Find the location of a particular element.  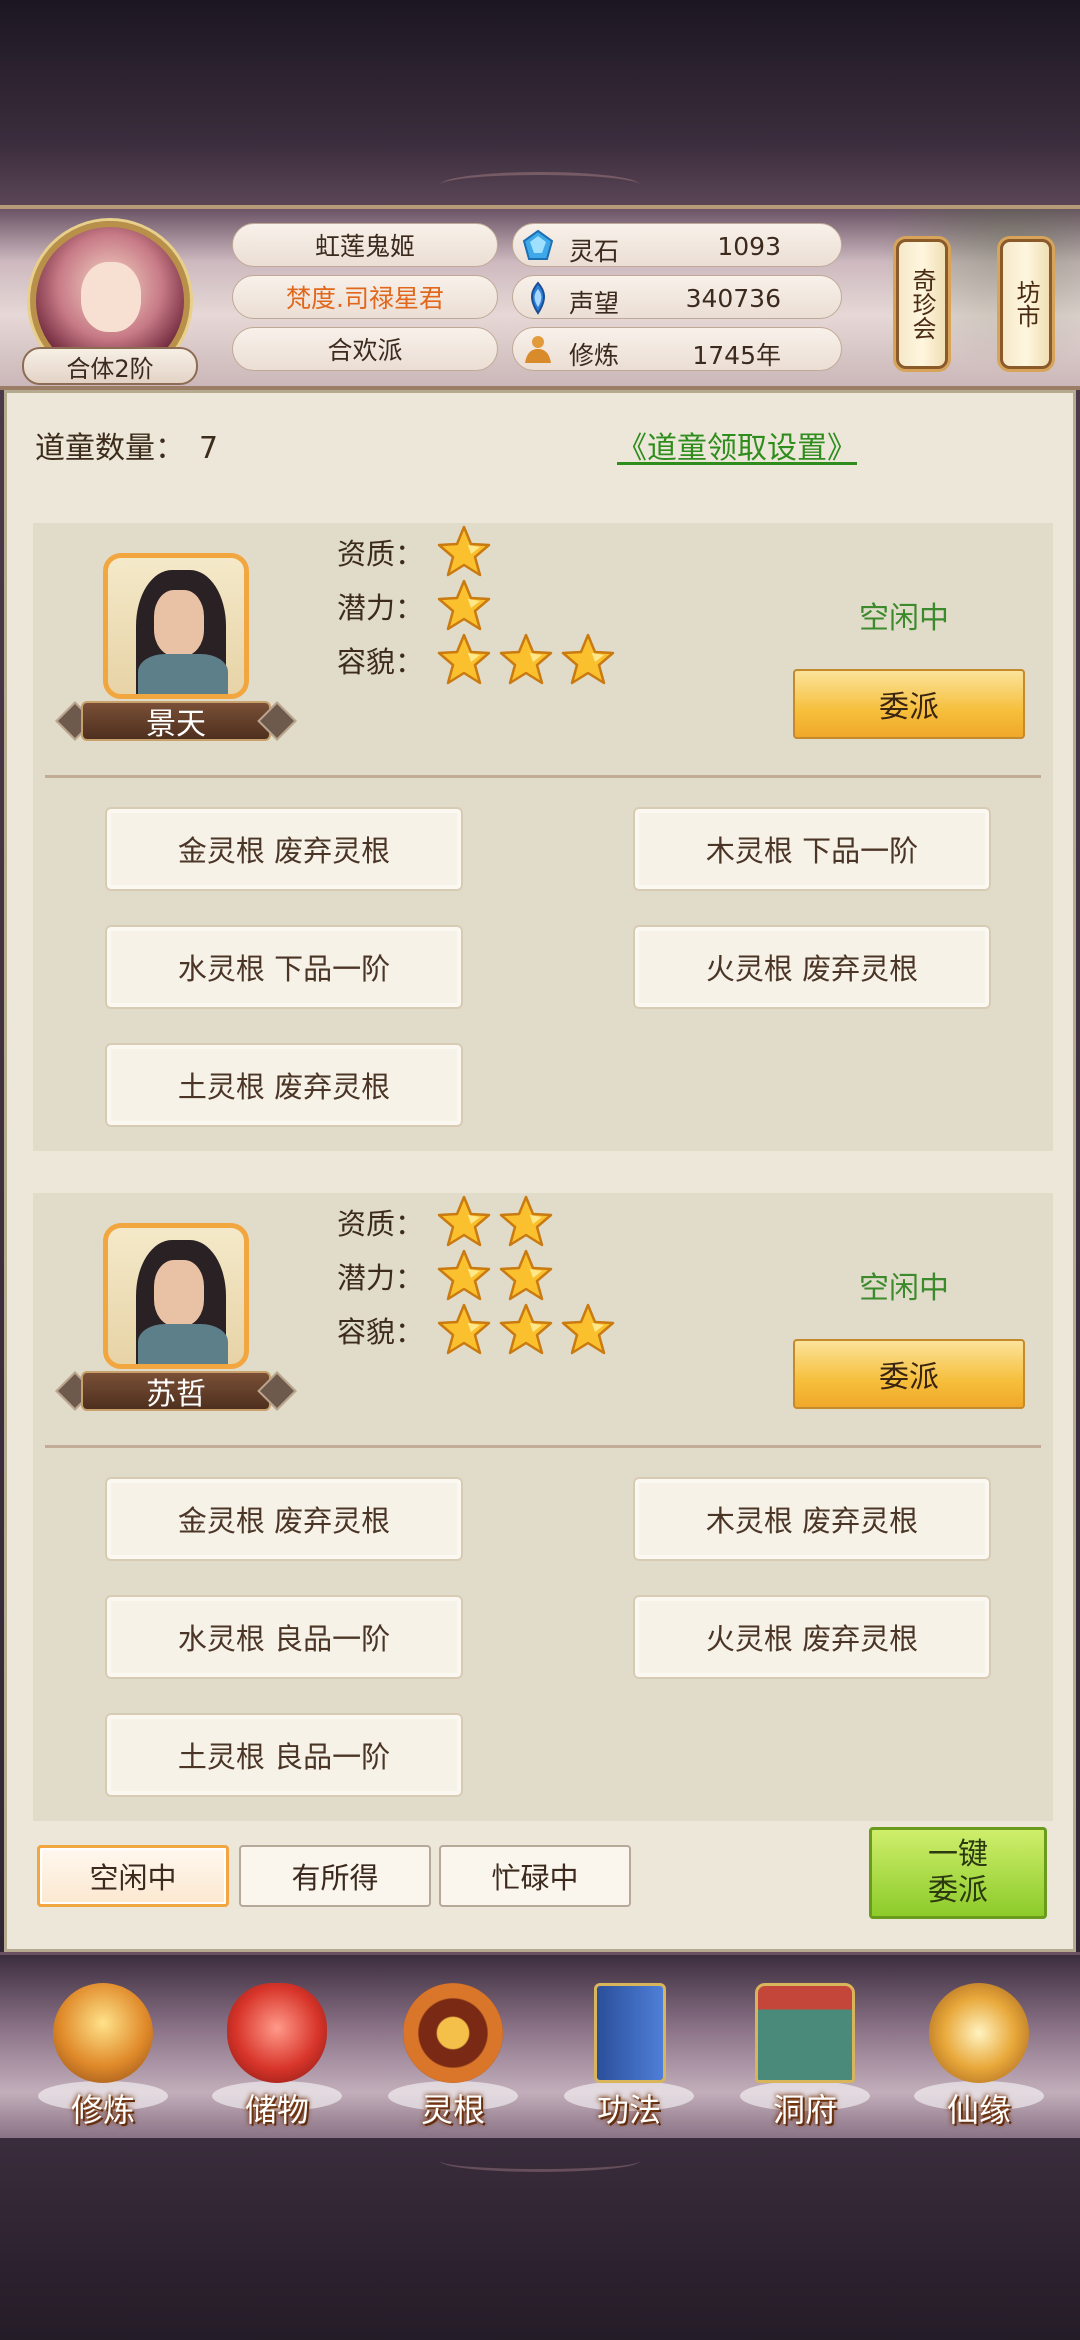

resource-cultivation: 修炼 1745年 is located at coordinates (677, 349).